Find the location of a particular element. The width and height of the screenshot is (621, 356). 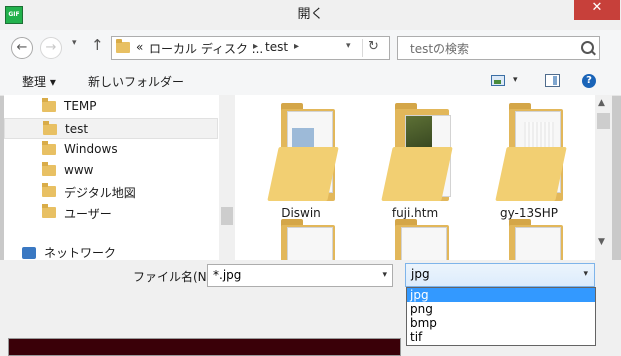

organize-button: 整理 ▾ is located at coordinates (39, 81).